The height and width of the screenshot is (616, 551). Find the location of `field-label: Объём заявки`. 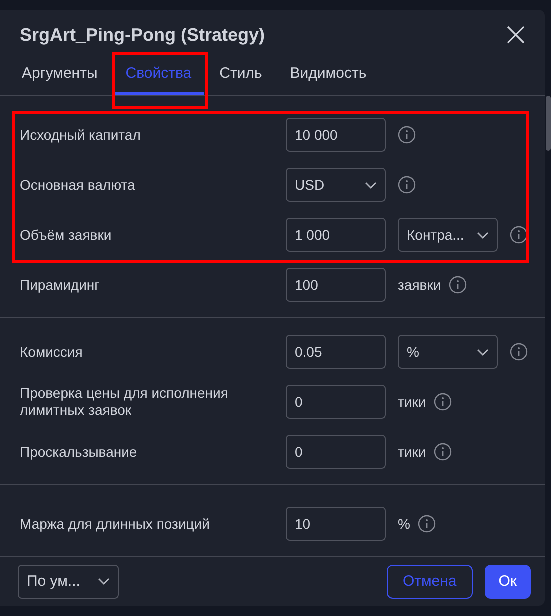

field-label: Объём заявки is located at coordinates (66, 235).